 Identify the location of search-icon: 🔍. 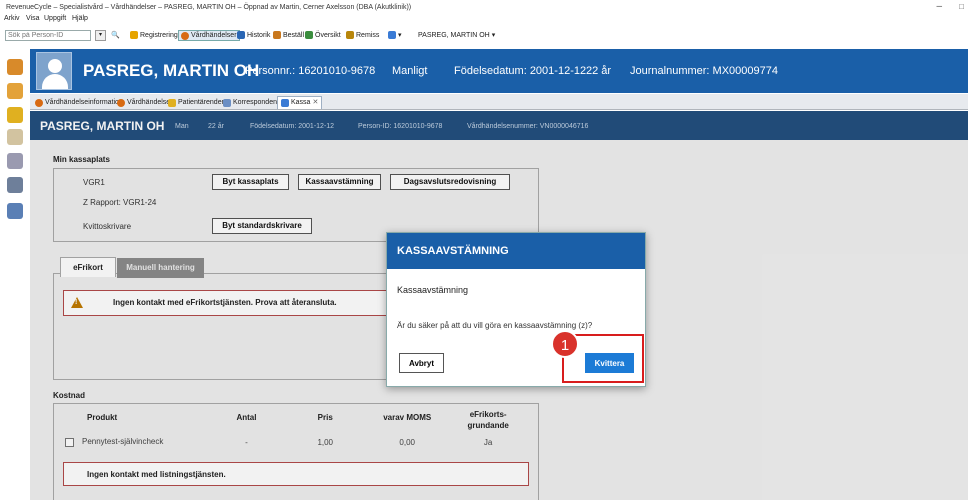
(115, 35).